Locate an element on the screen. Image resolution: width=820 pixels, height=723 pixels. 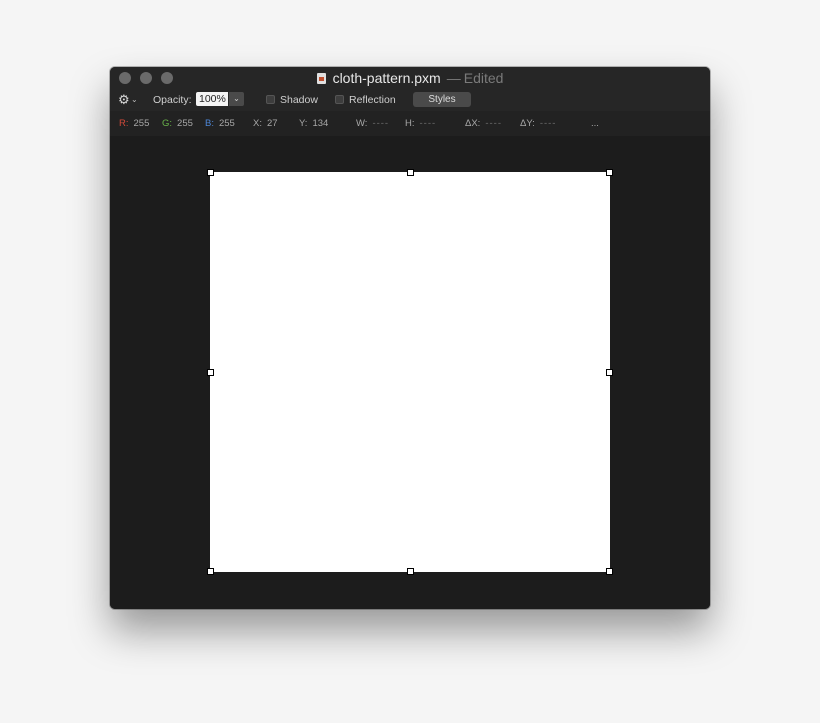
filename: cloth-pattern.pxm is located at coordinates (386, 78).